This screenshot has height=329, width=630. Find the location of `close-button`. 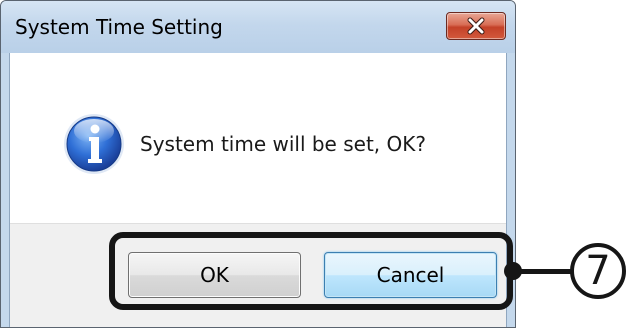

close-button is located at coordinates (476, 26).